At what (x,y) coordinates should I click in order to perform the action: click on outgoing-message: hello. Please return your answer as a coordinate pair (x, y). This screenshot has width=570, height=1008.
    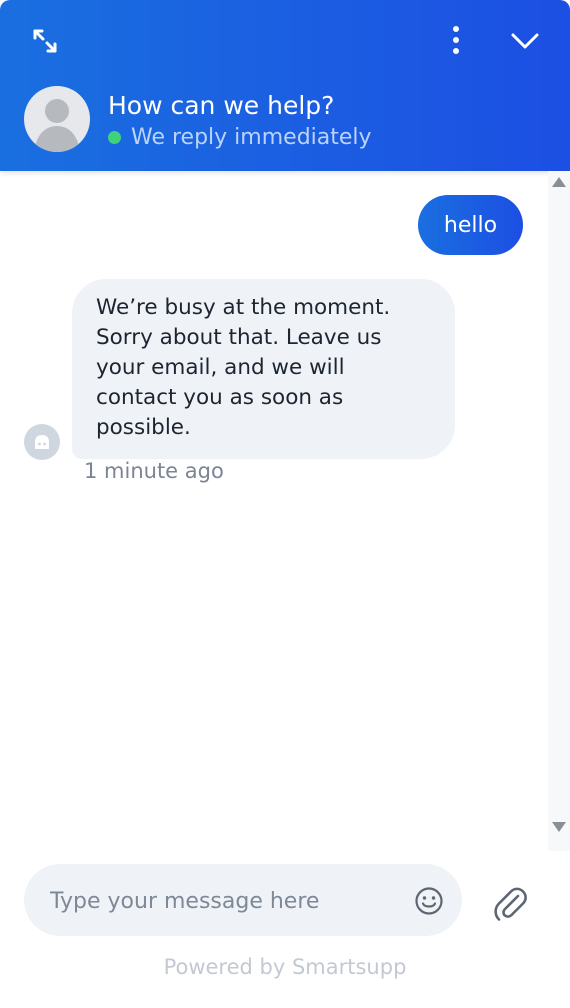
    Looking at the image, I should click on (470, 225).